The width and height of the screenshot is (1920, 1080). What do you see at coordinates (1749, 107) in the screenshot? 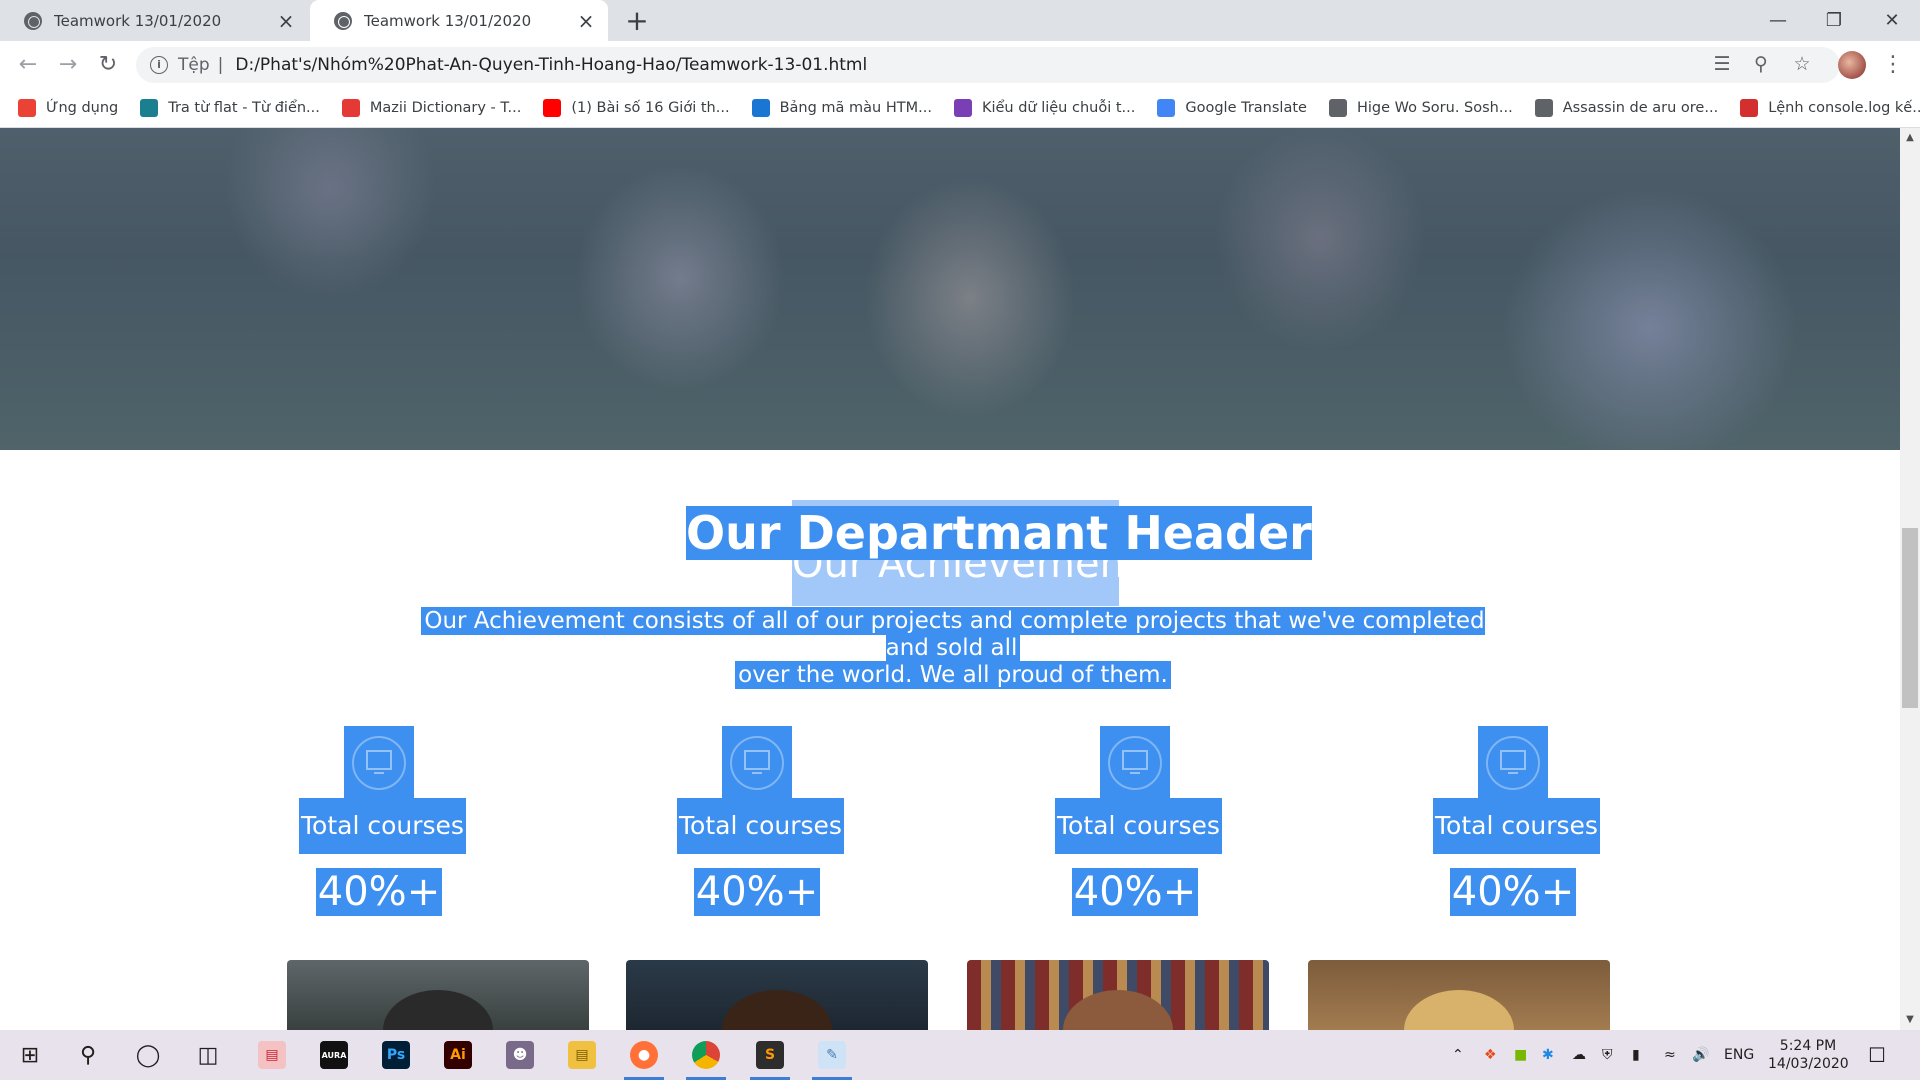
I see `arrow-icon` at bounding box center [1749, 107].